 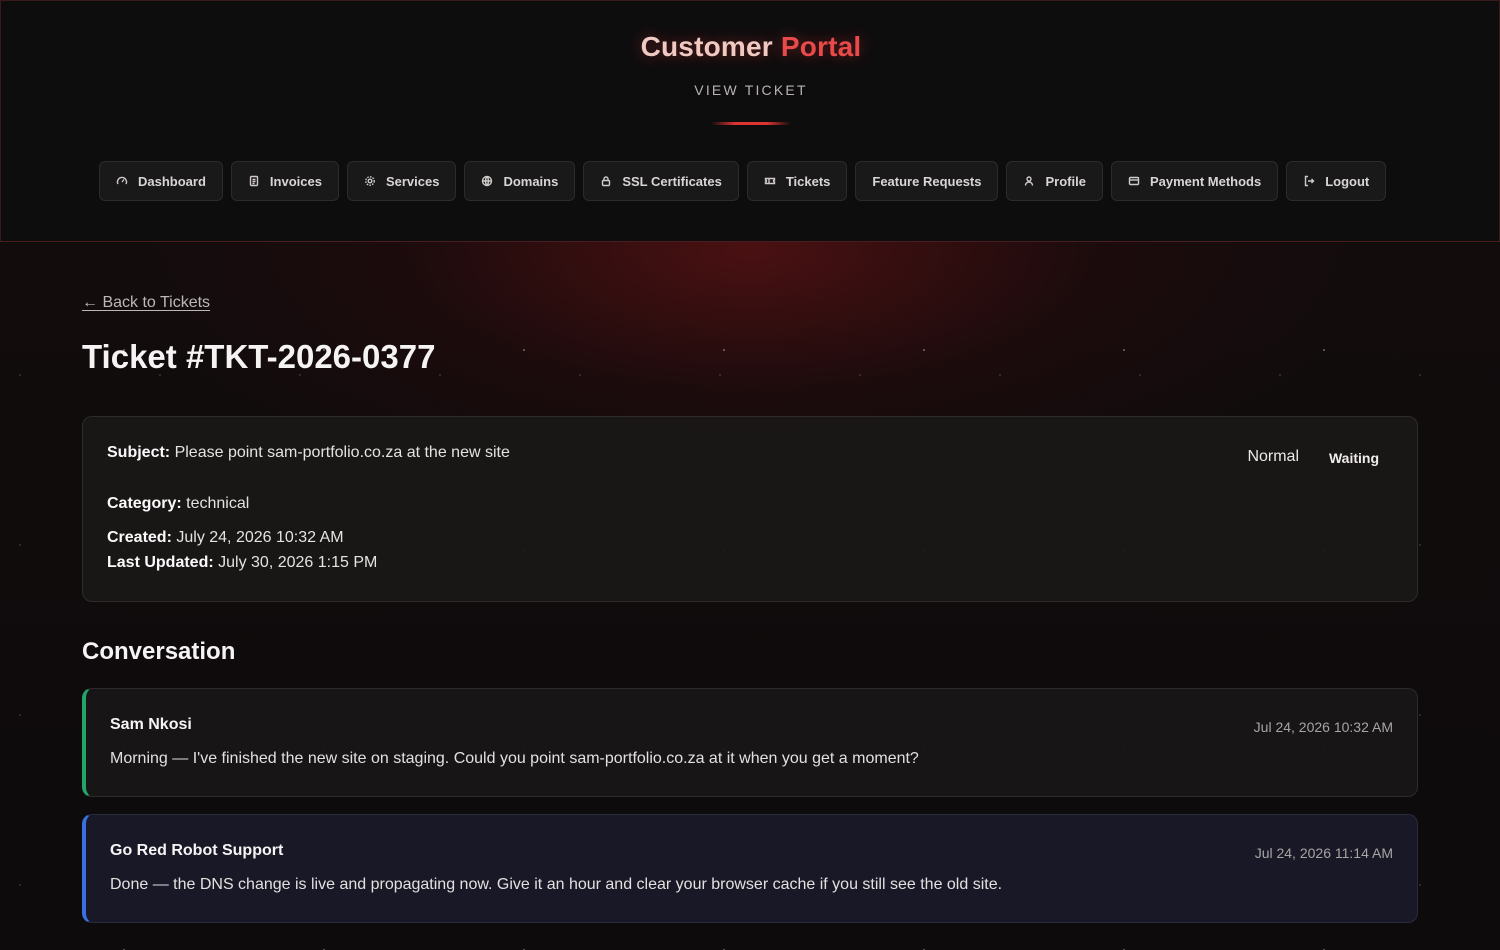 I want to click on back-to-tickets-link: ← Back to Tickets, so click(x=146, y=303).